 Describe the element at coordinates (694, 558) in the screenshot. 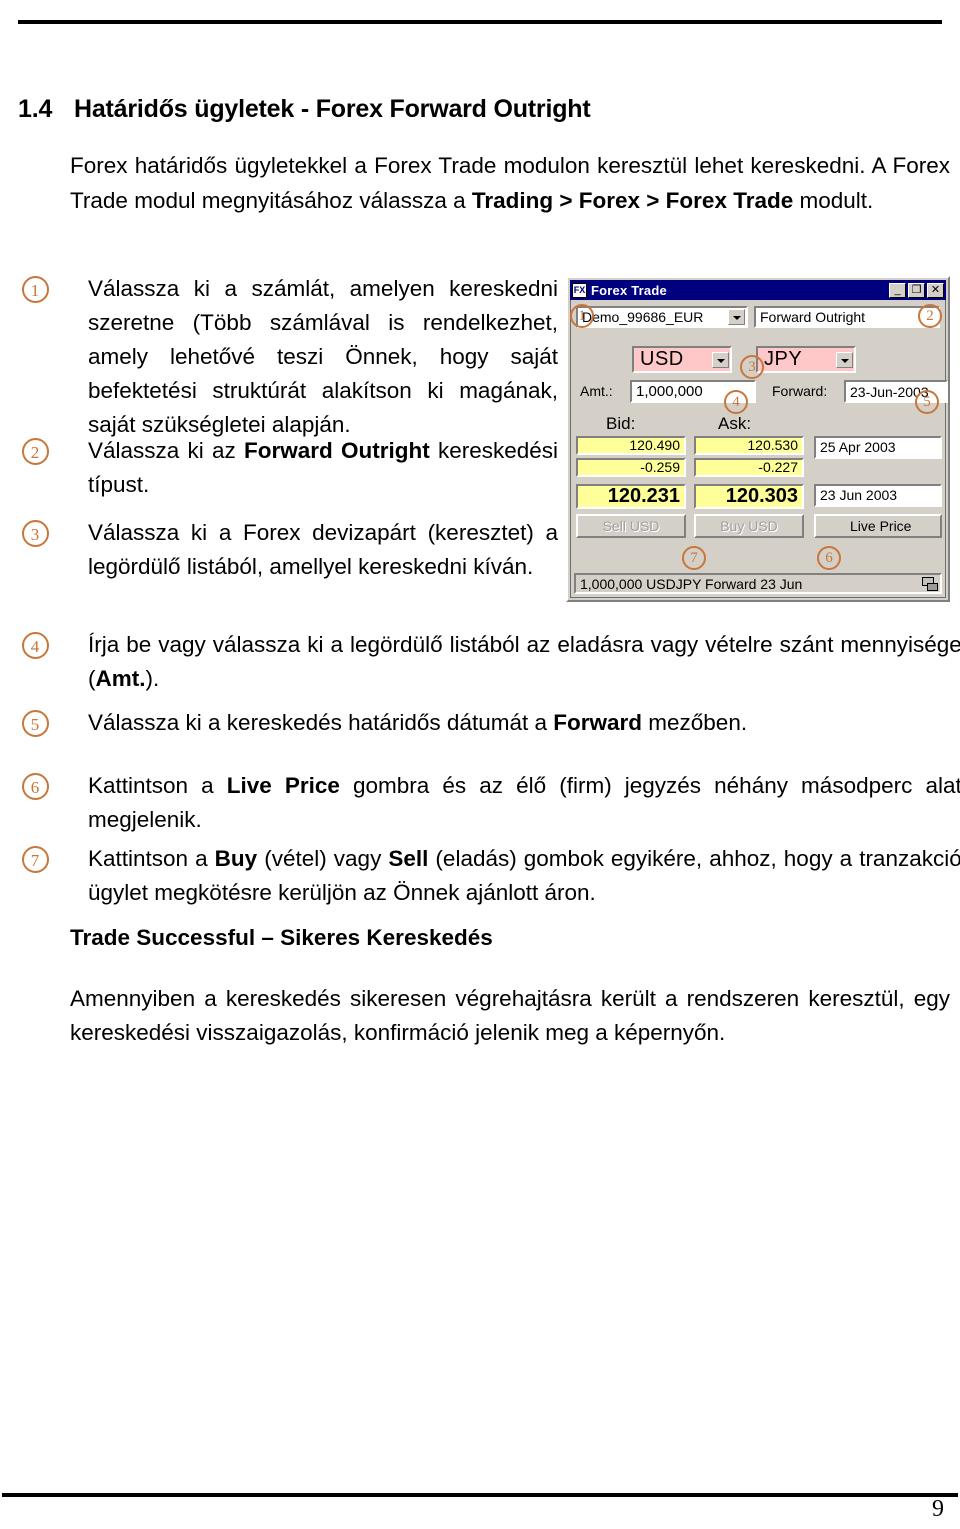

I see `screenshot-callout-7: 7` at that location.